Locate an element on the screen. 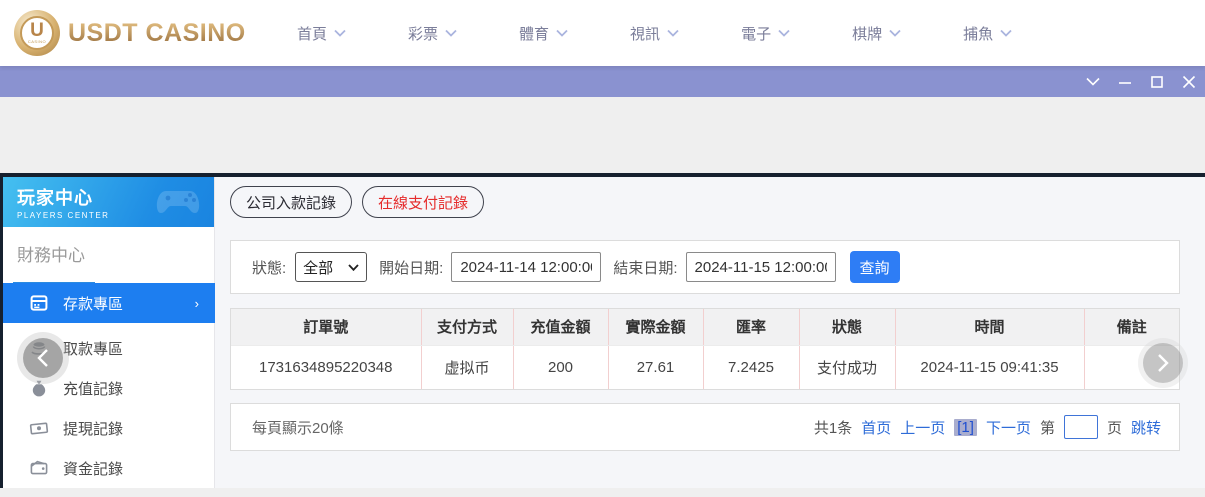  funds-record-icon is located at coordinates (39, 468).